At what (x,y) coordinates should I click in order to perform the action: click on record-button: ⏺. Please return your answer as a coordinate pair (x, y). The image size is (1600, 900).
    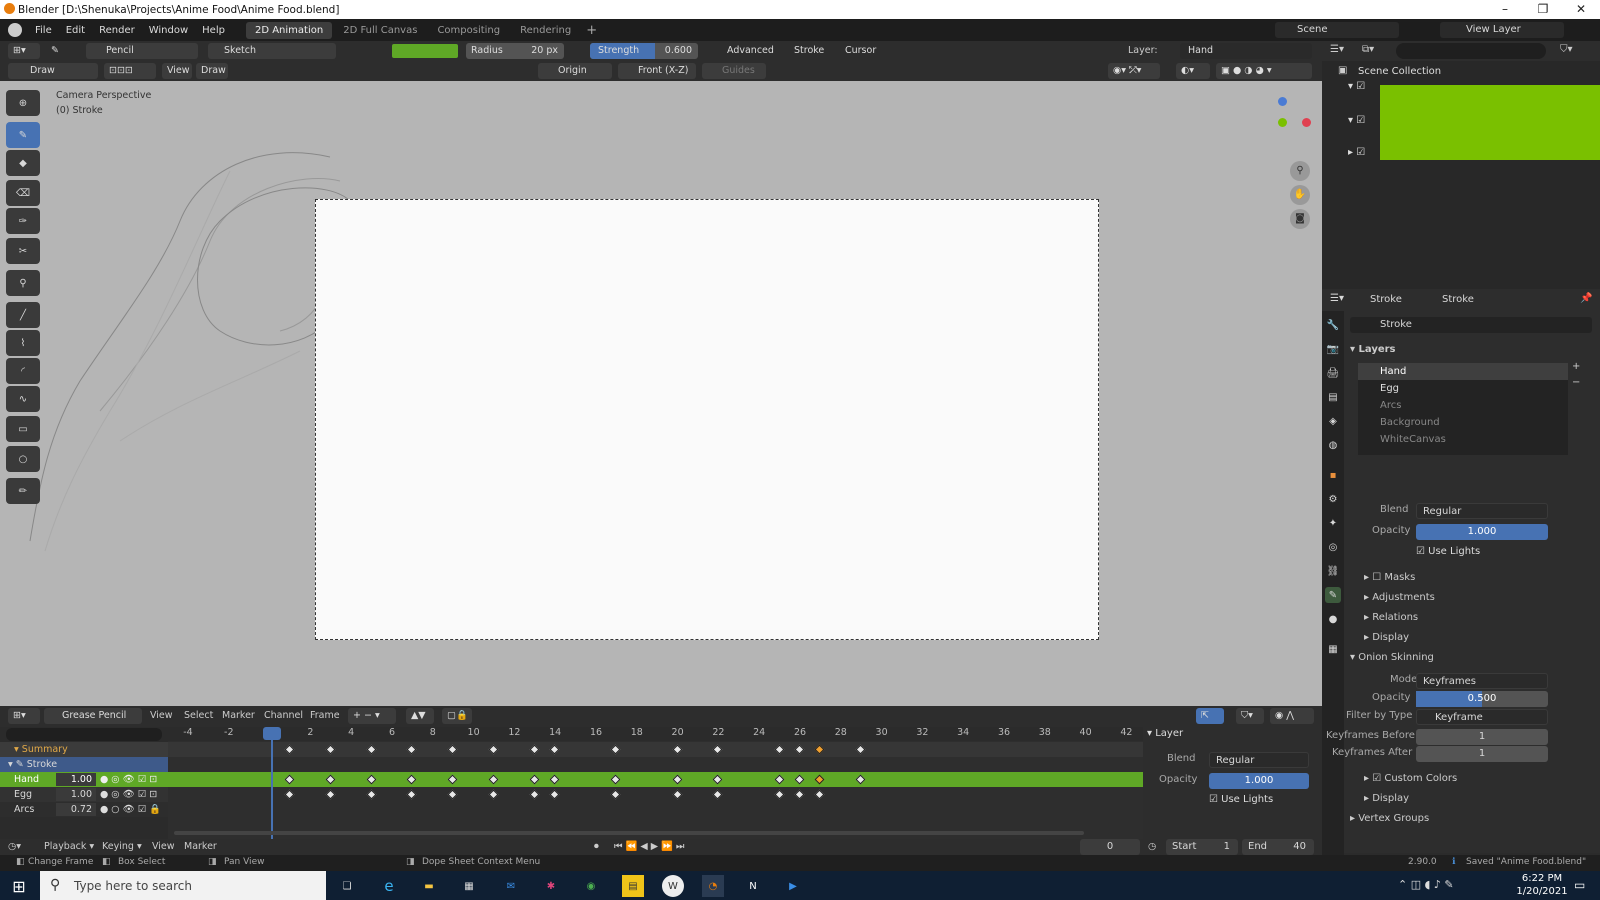
    Looking at the image, I should click on (596, 847).